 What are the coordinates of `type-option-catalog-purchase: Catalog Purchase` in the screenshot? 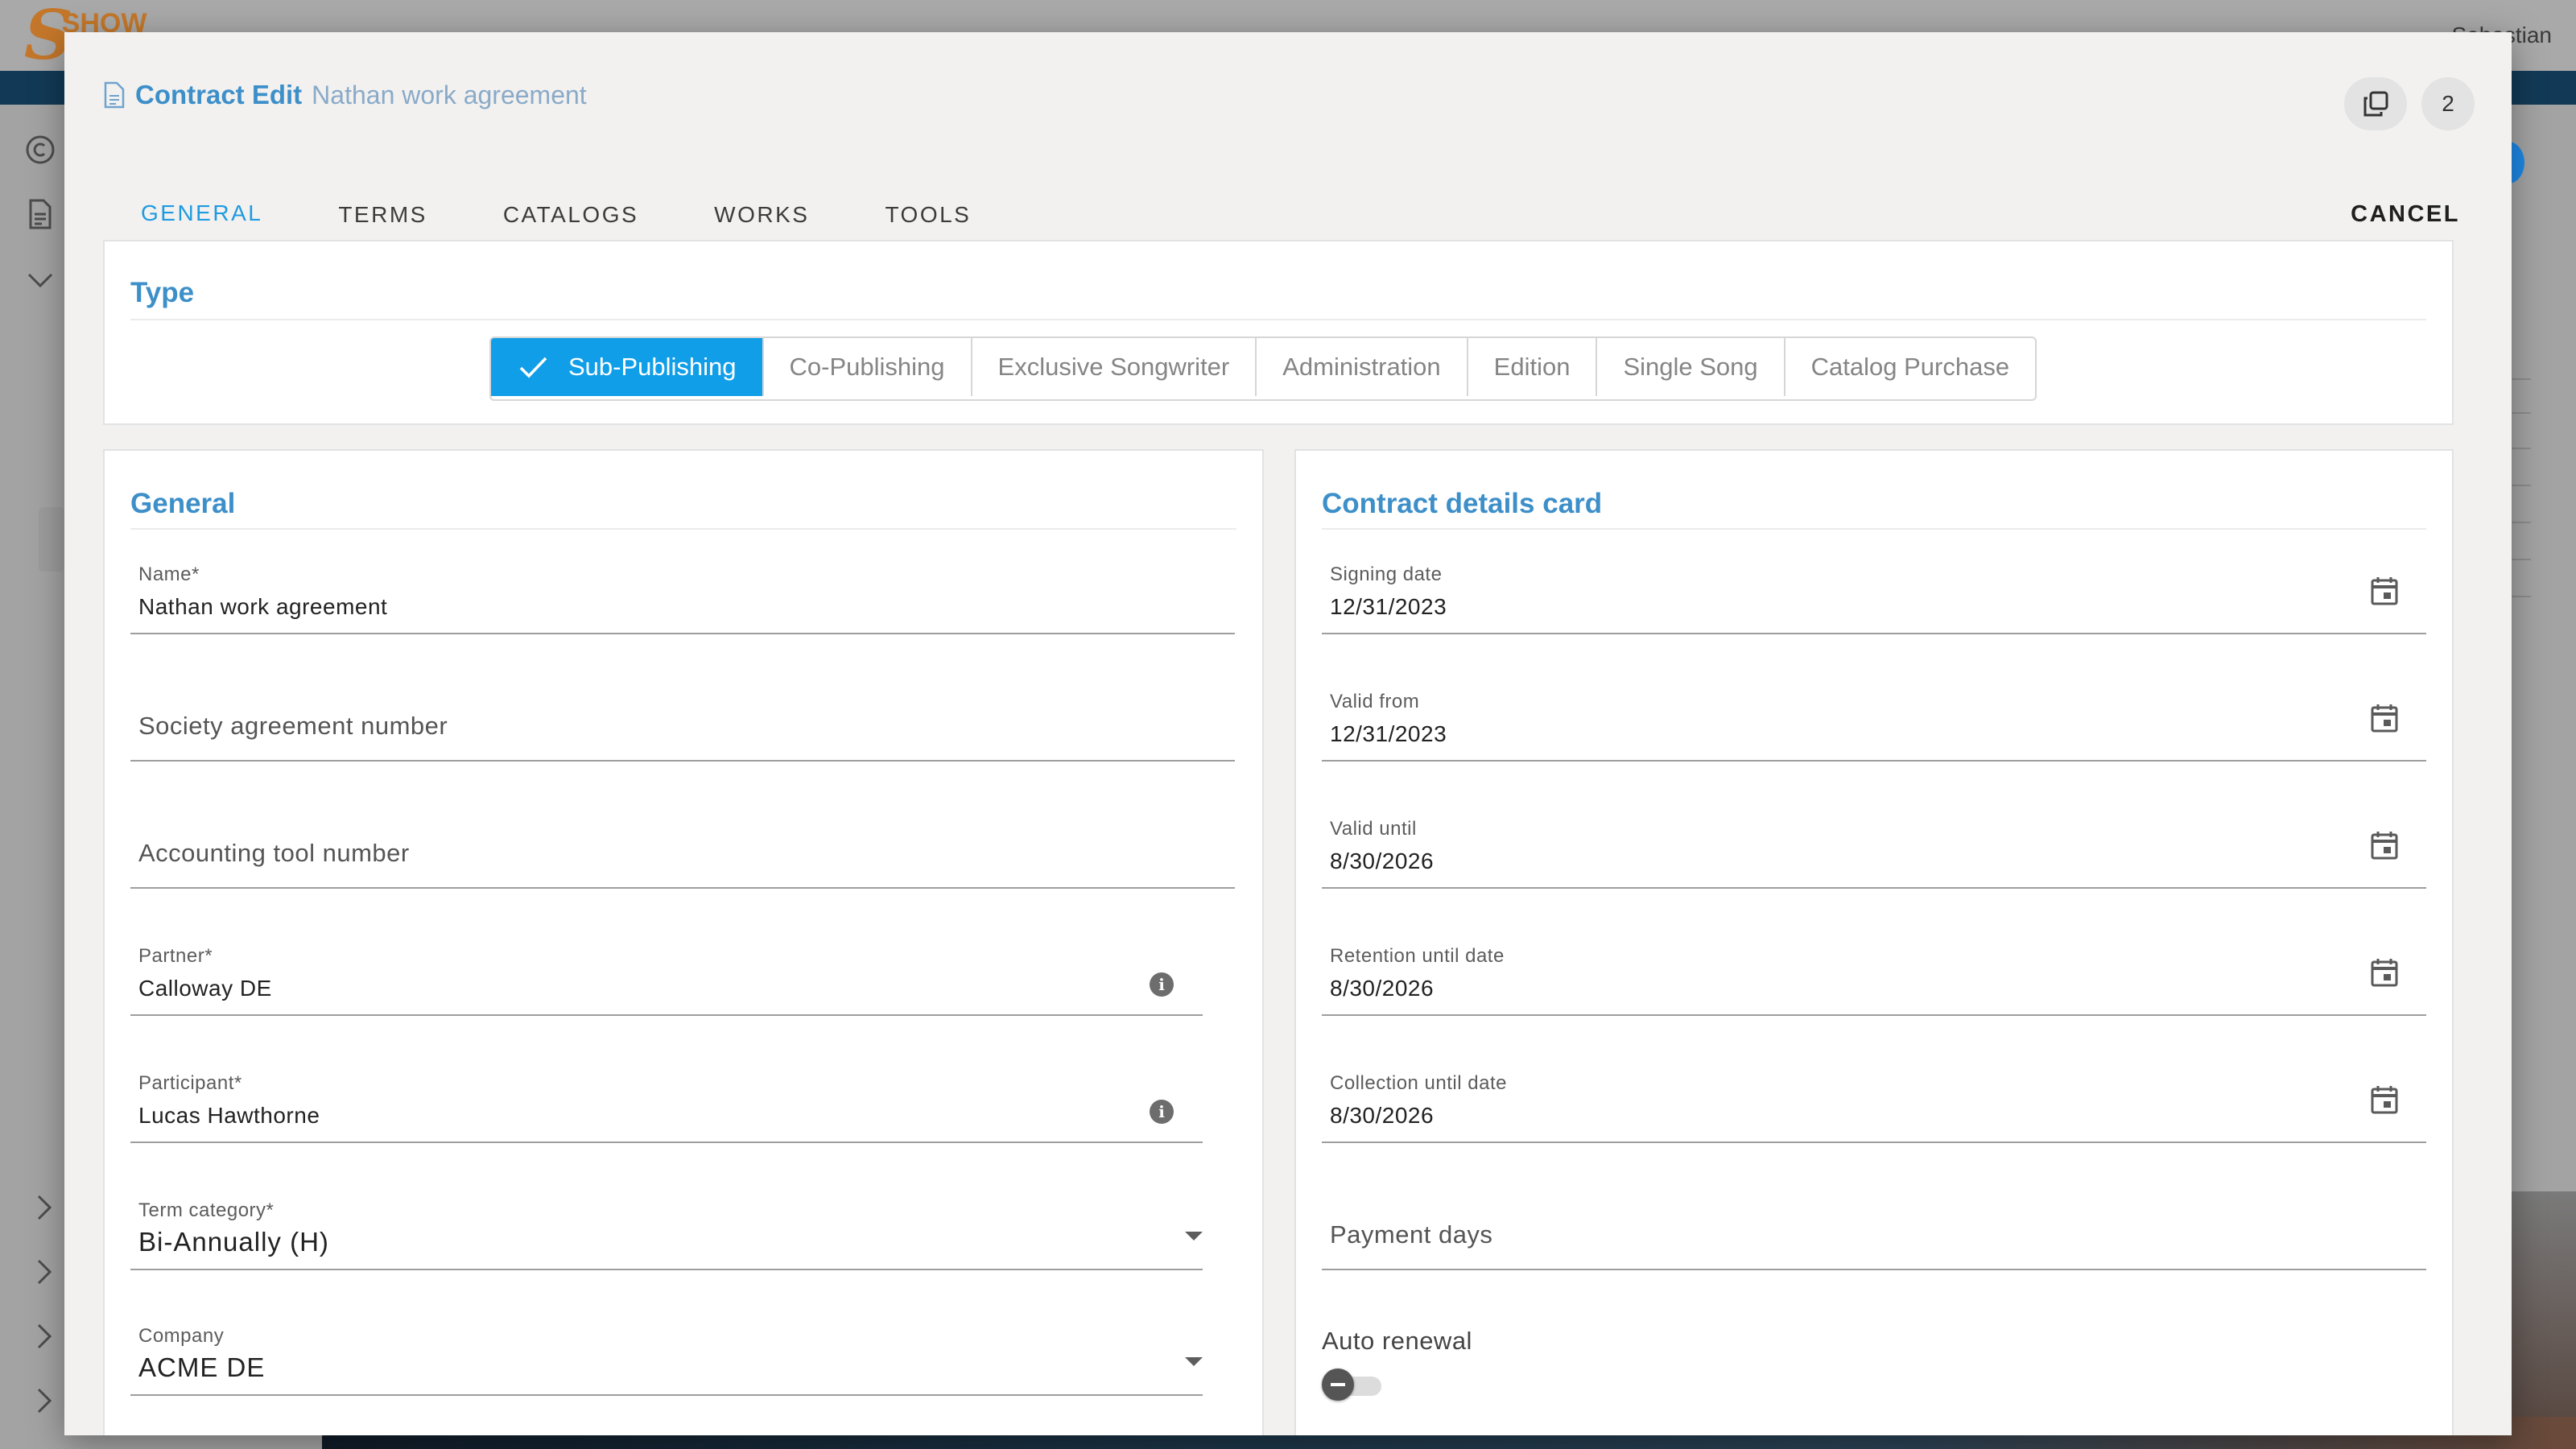 It's located at (1910, 367).